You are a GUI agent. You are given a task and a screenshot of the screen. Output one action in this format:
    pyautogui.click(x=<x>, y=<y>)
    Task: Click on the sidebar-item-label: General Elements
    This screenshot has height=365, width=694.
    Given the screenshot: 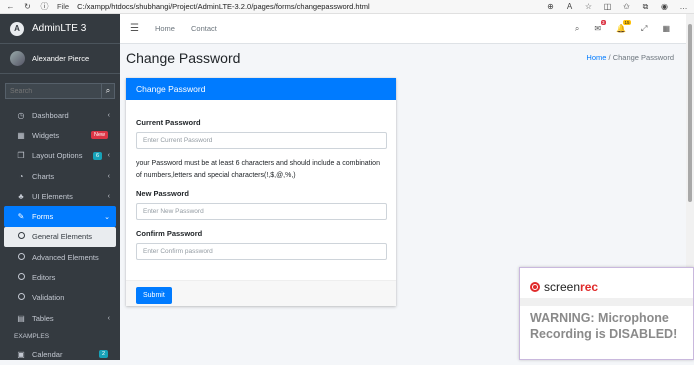 What is the action you would take?
    pyautogui.click(x=62, y=237)
    